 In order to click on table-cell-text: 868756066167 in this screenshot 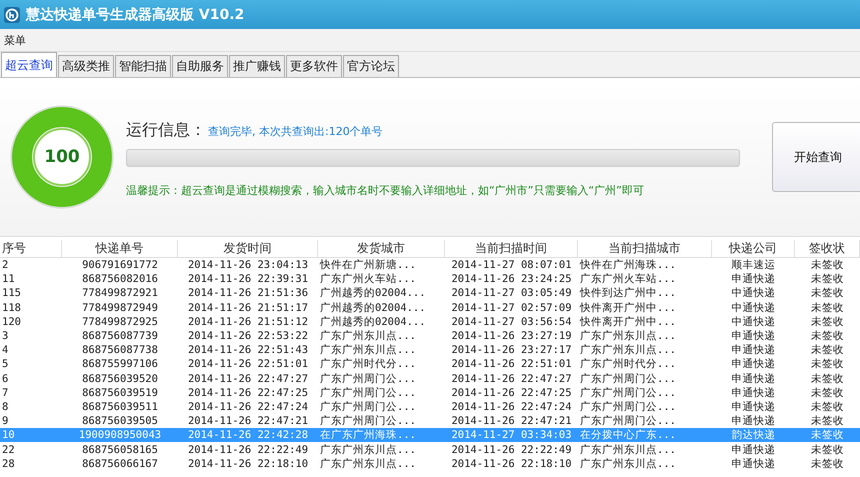, I will do `click(120, 464)`.